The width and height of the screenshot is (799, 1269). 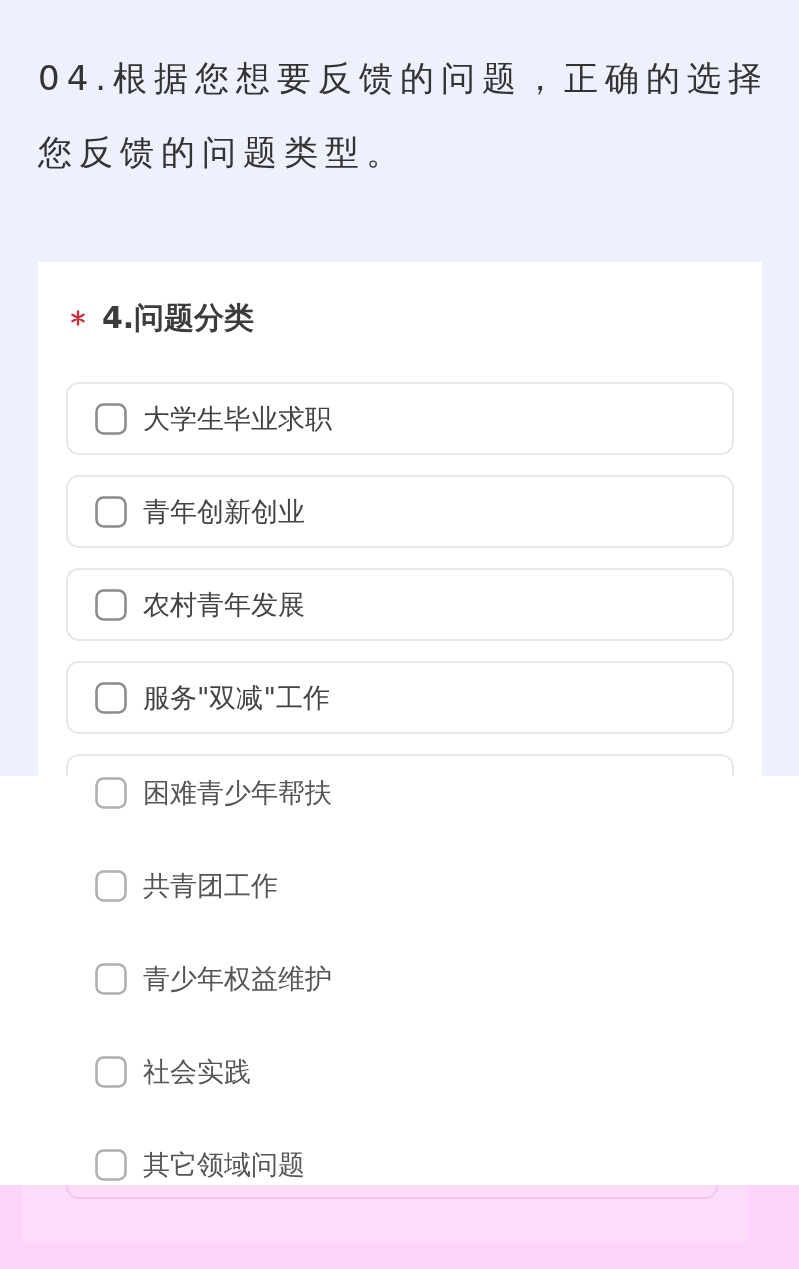 What do you see at coordinates (186, 886) in the screenshot?
I see `option-item: 共青团工作` at bounding box center [186, 886].